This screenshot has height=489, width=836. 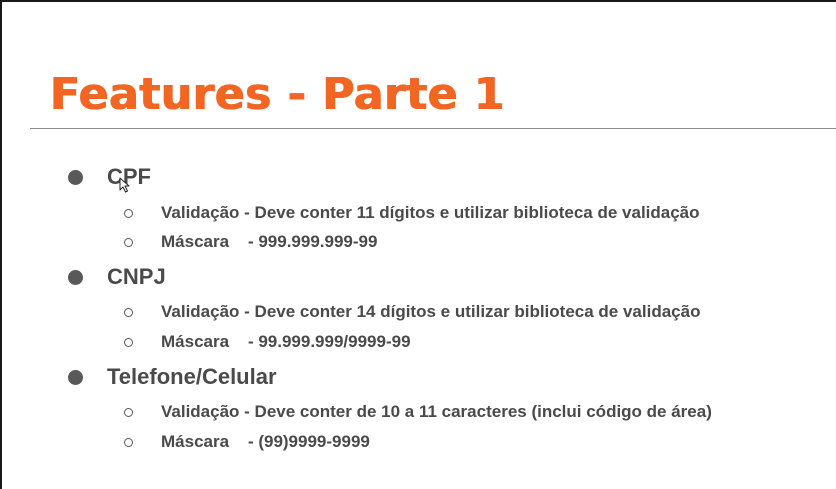 I want to click on sub-item-label: Máscara - 99.999.999/9999-99, so click(x=286, y=341).